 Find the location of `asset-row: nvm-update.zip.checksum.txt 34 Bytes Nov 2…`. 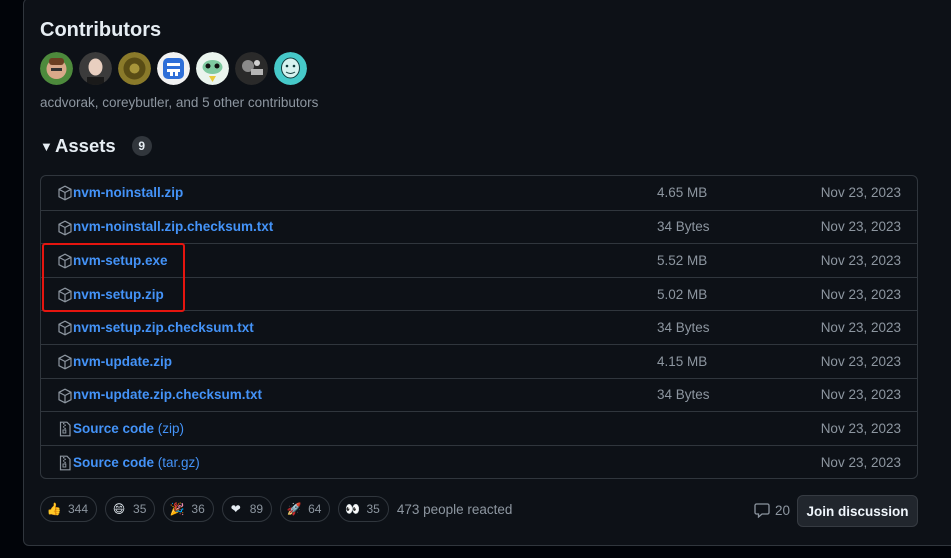

asset-row: nvm-update.zip.checksum.txt 34 Bytes Nov 2… is located at coordinates (479, 394).